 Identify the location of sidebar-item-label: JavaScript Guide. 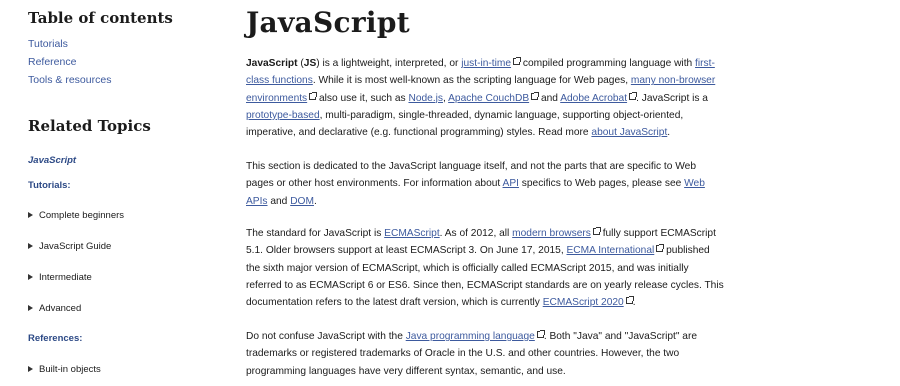
(75, 246).